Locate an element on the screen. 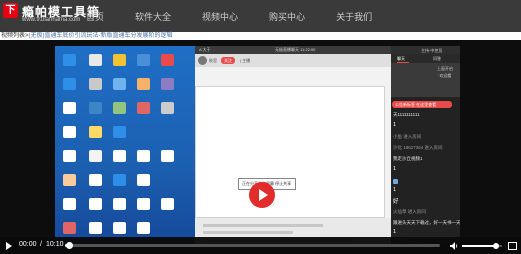  chat-tabs: 聊天 问答 is located at coordinates (425, 58).